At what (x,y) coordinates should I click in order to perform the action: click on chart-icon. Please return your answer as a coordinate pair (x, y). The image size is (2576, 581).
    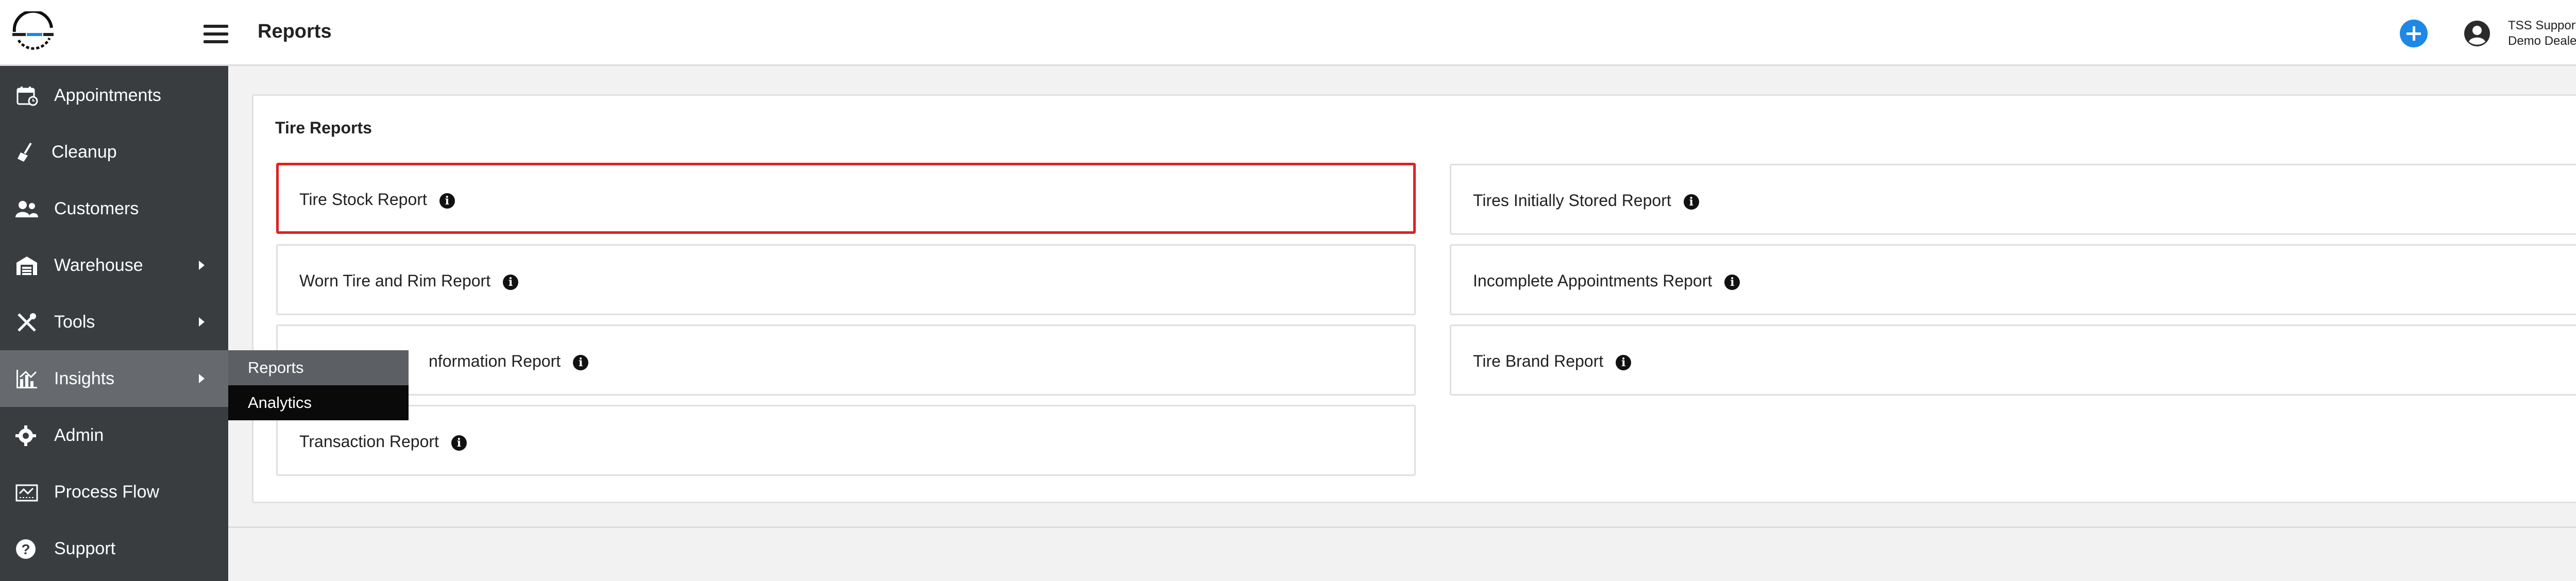
    Looking at the image, I should click on (26, 379).